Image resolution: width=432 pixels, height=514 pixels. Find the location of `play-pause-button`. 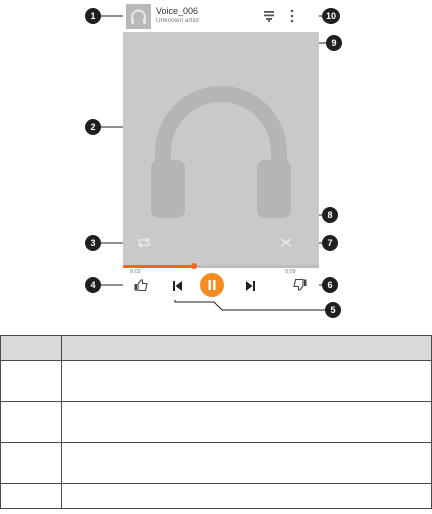

play-pause-button is located at coordinates (212, 285).